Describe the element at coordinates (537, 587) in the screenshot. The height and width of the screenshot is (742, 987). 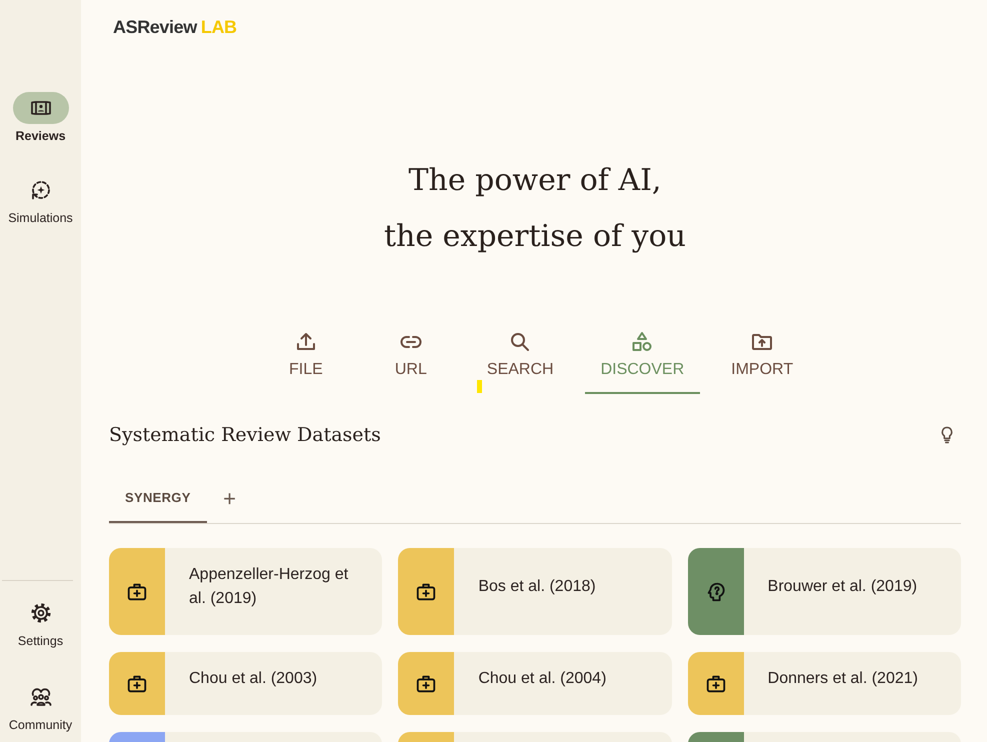
I see `dataset-title: Bos et al. (2018)` at that location.